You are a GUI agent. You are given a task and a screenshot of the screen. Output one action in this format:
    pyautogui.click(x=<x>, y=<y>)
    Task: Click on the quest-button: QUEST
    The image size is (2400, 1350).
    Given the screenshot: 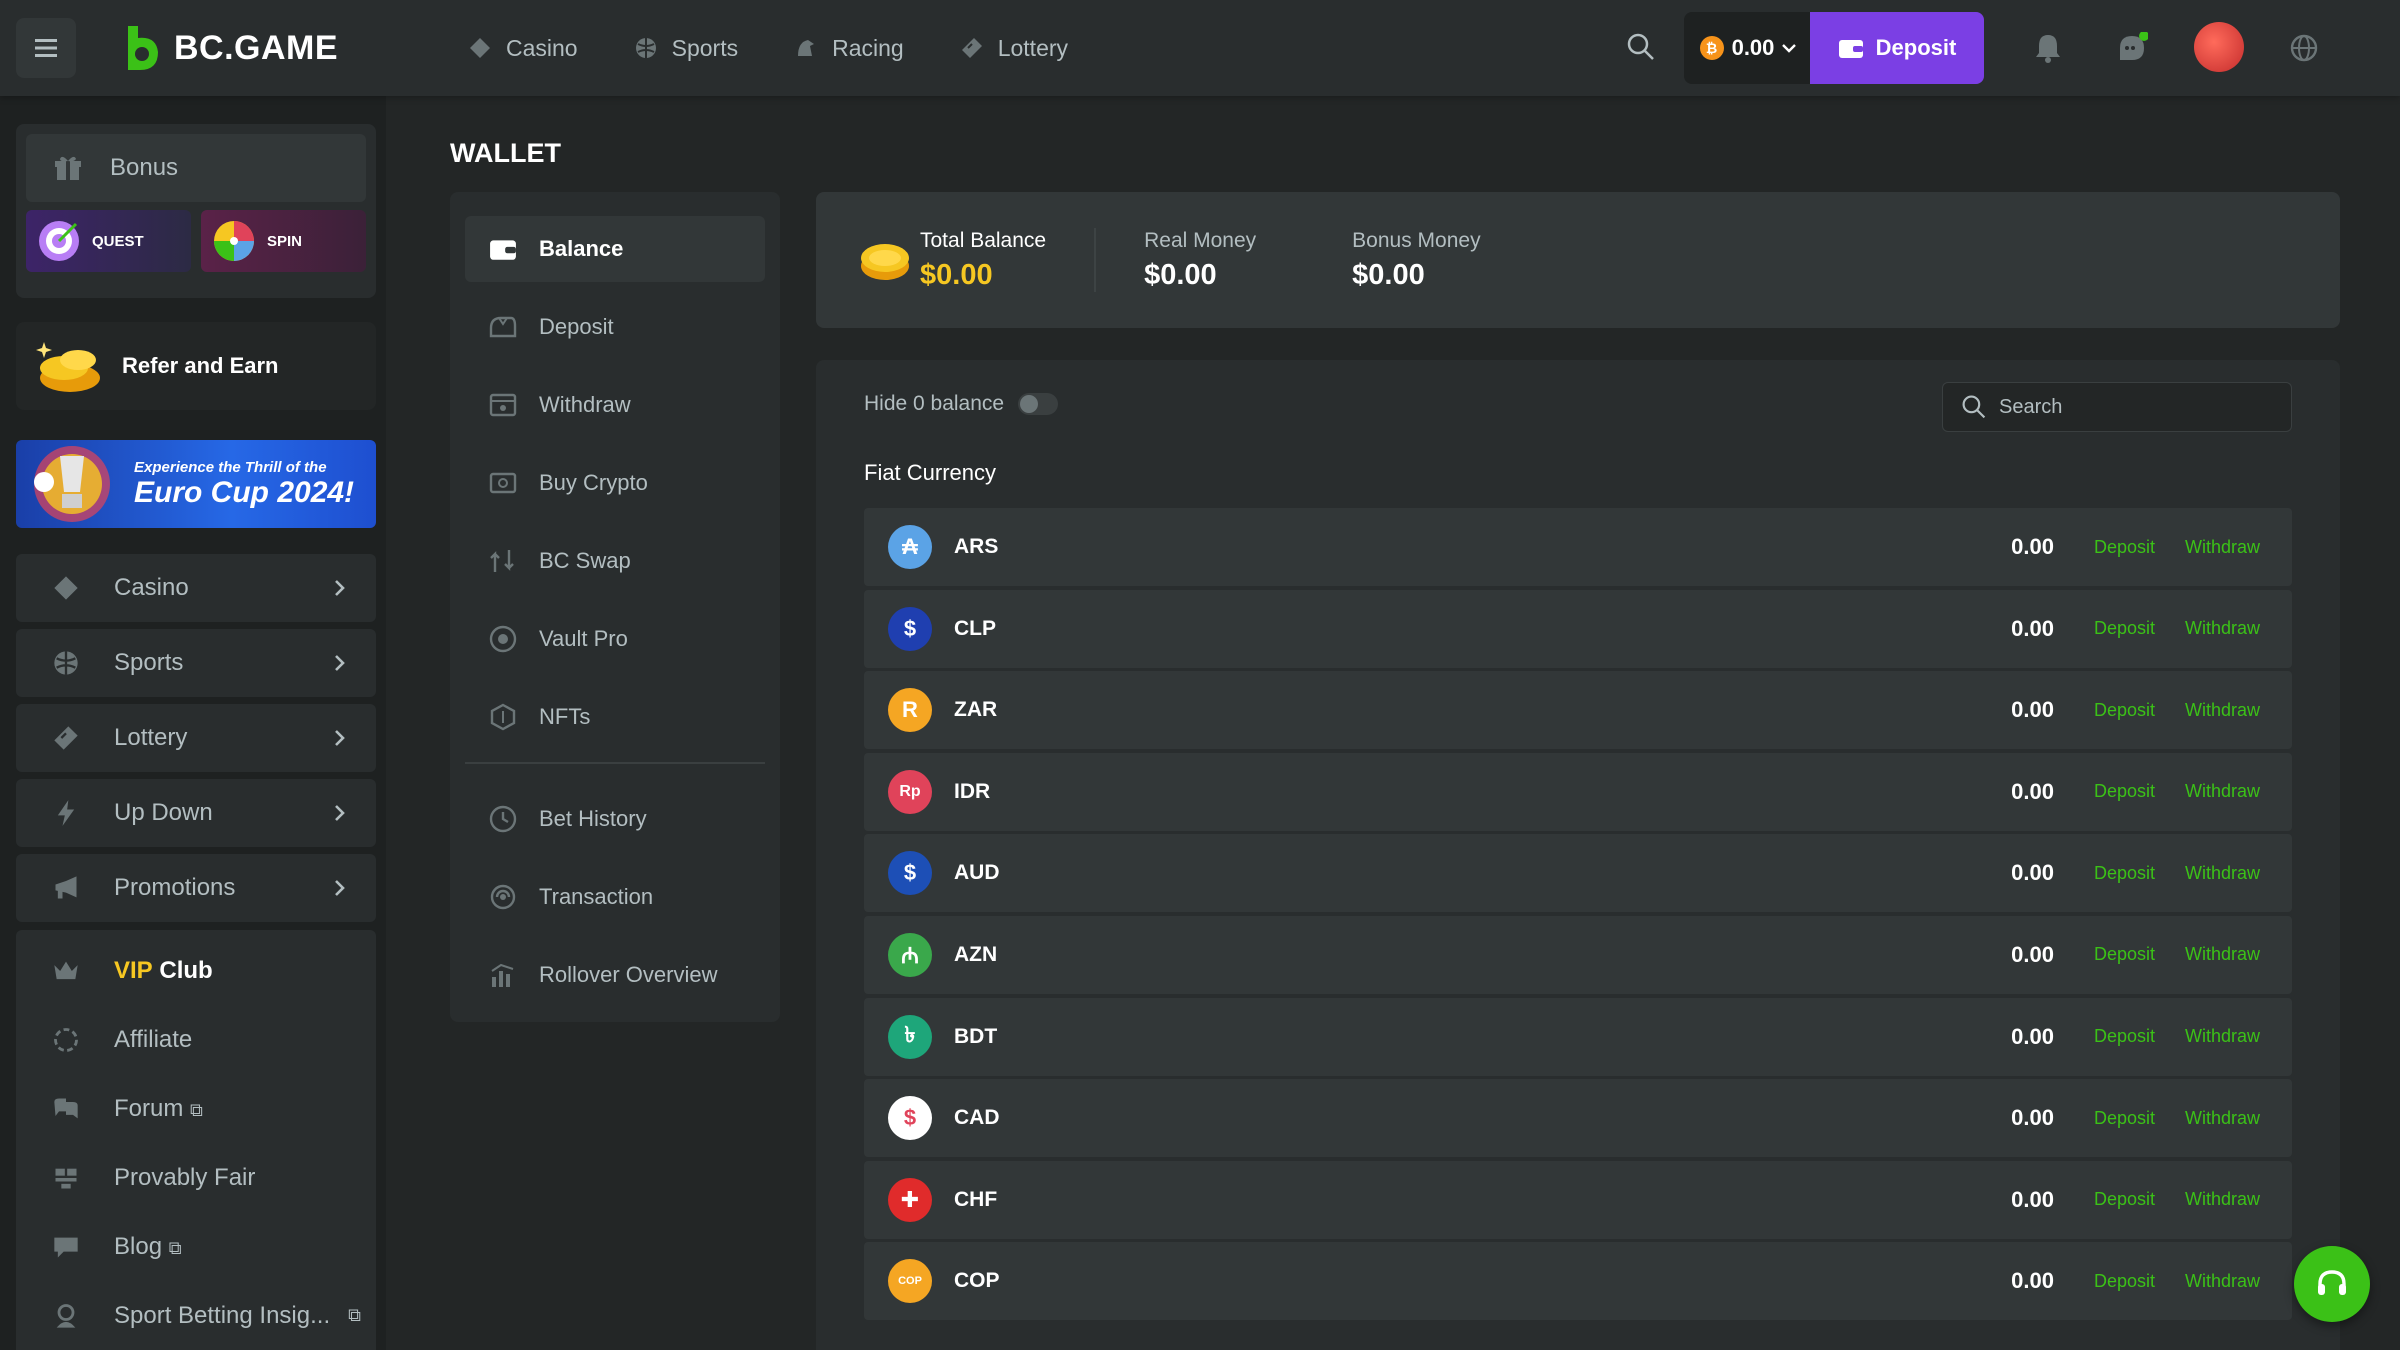 What is the action you would take?
    pyautogui.click(x=108, y=241)
    